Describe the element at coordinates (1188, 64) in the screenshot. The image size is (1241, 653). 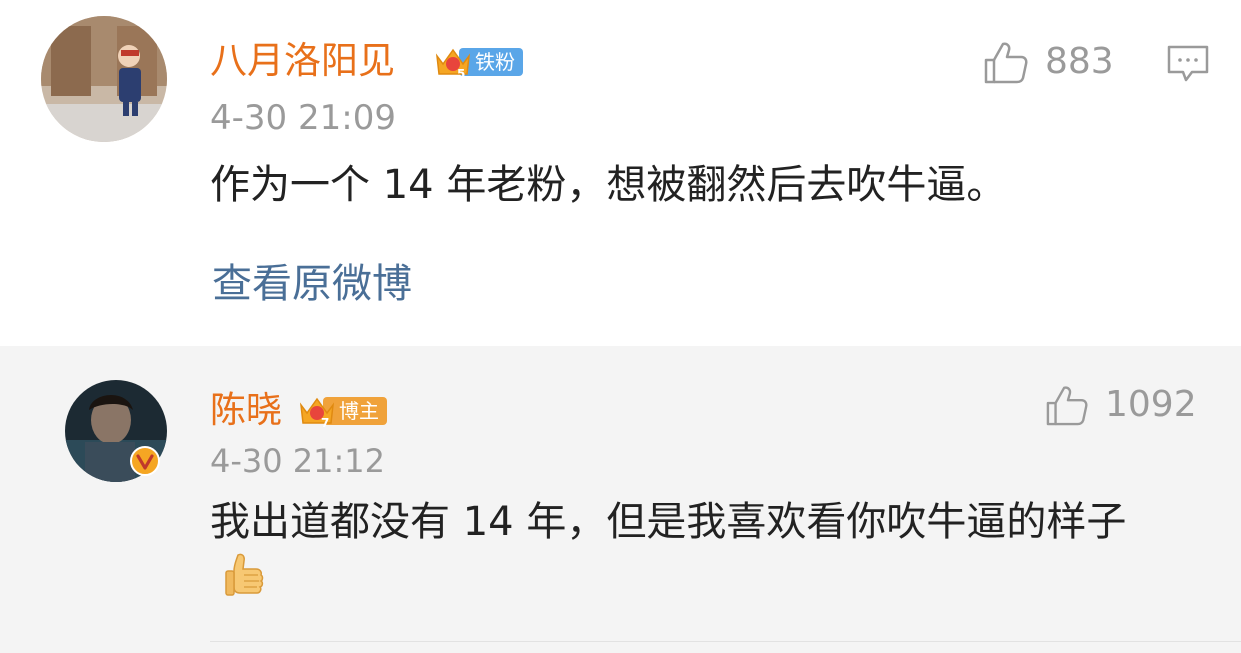
I see `reply-icon` at that location.